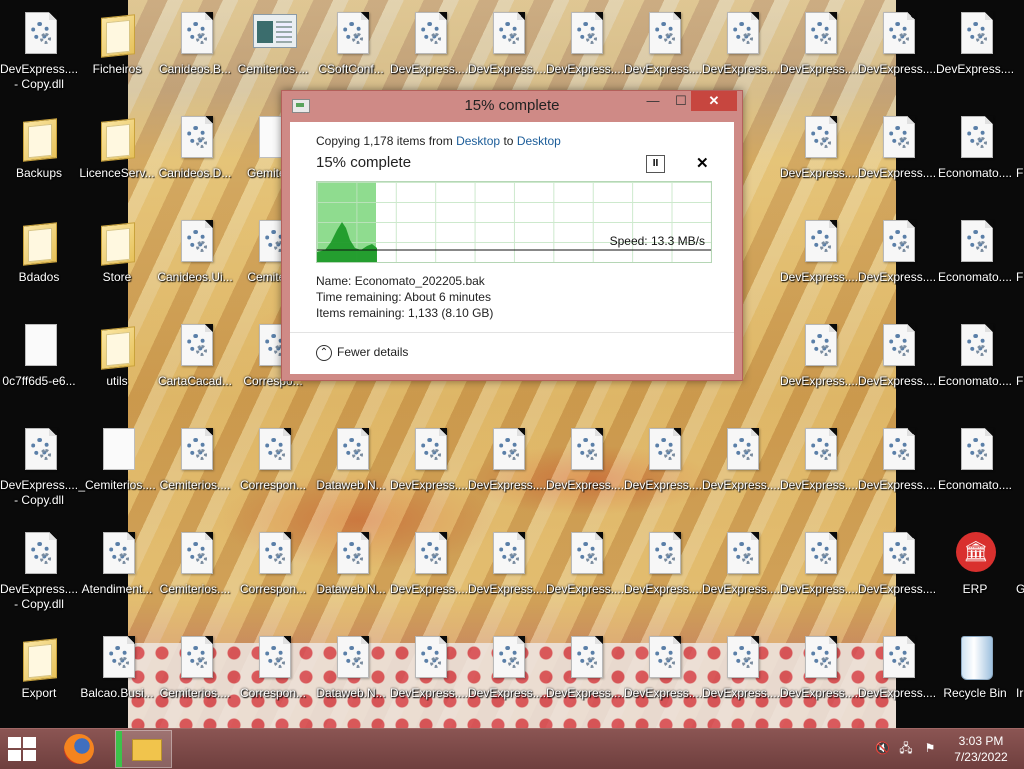 The image size is (1024, 769). Describe the element at coordinates (906, 748) in the screenshot. I see `network-icon: 🖧` at that location.